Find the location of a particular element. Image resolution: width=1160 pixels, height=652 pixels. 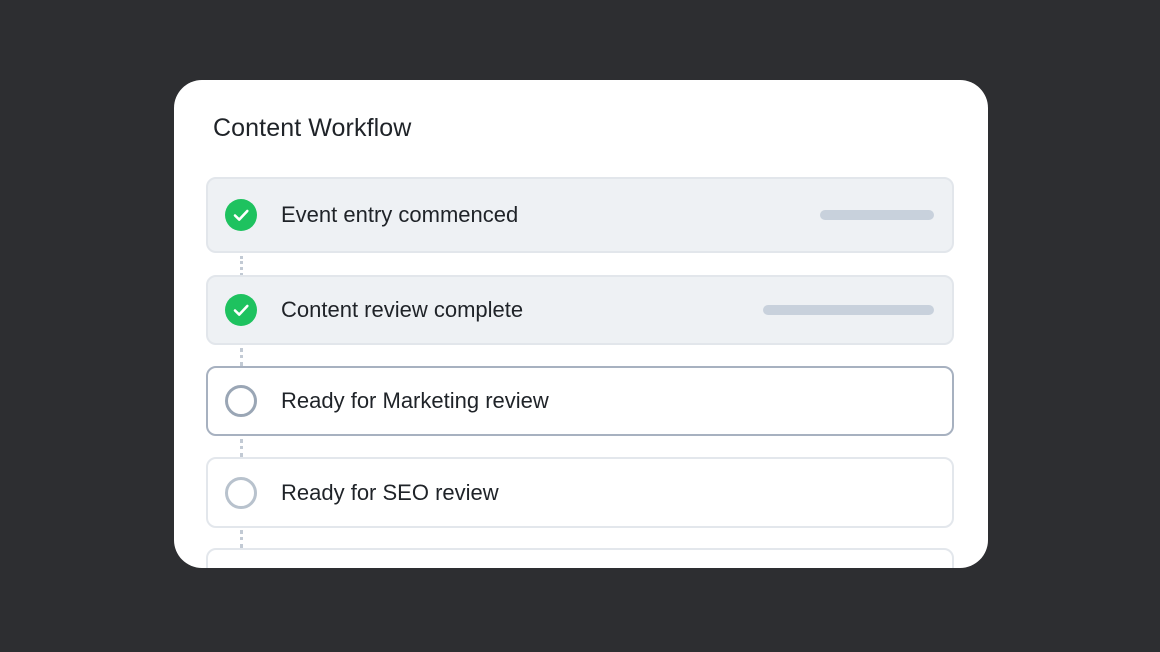

workflow-step-next is located at coordinates (580, 558).